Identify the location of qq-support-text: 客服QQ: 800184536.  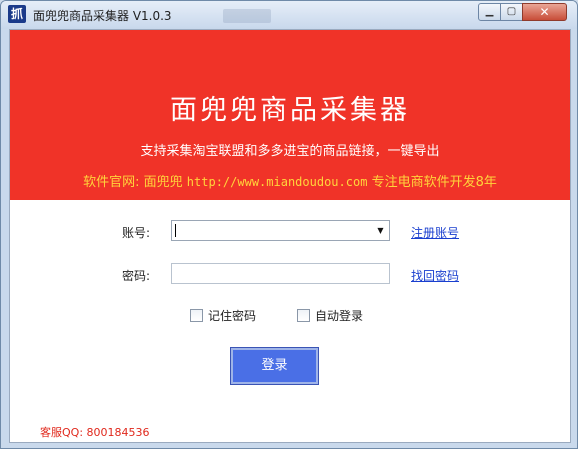
(95, 432).